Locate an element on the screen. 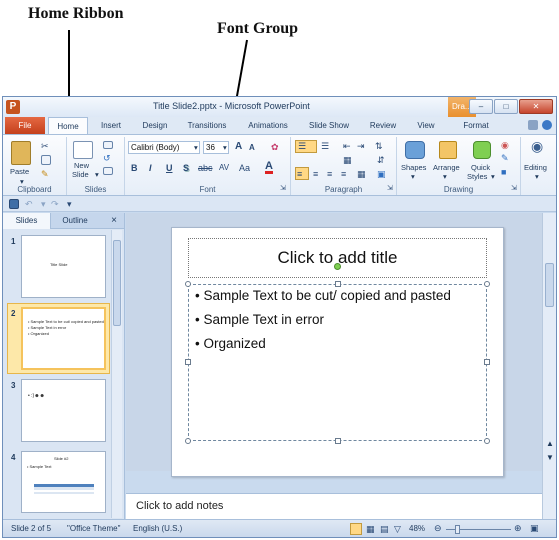 This screenshot has height=540, width=559. bold-button: B is located at coordinates (134, 168).